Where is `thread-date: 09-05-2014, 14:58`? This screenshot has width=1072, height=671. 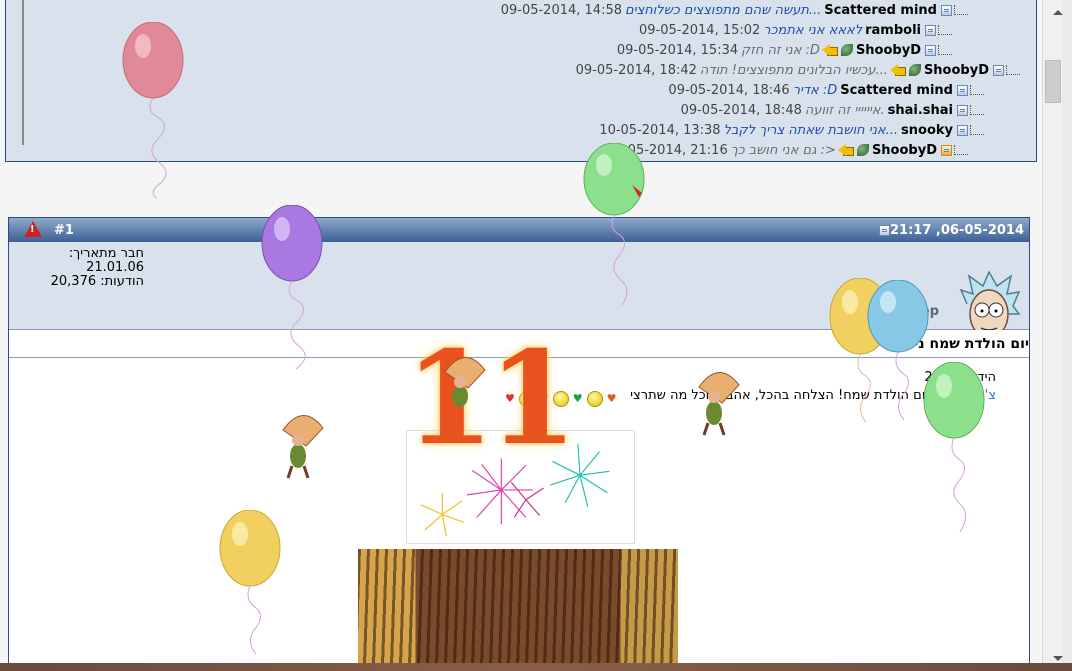 thread-date: 09-05-2014, 14:58 is located at coordinates (561, 10).